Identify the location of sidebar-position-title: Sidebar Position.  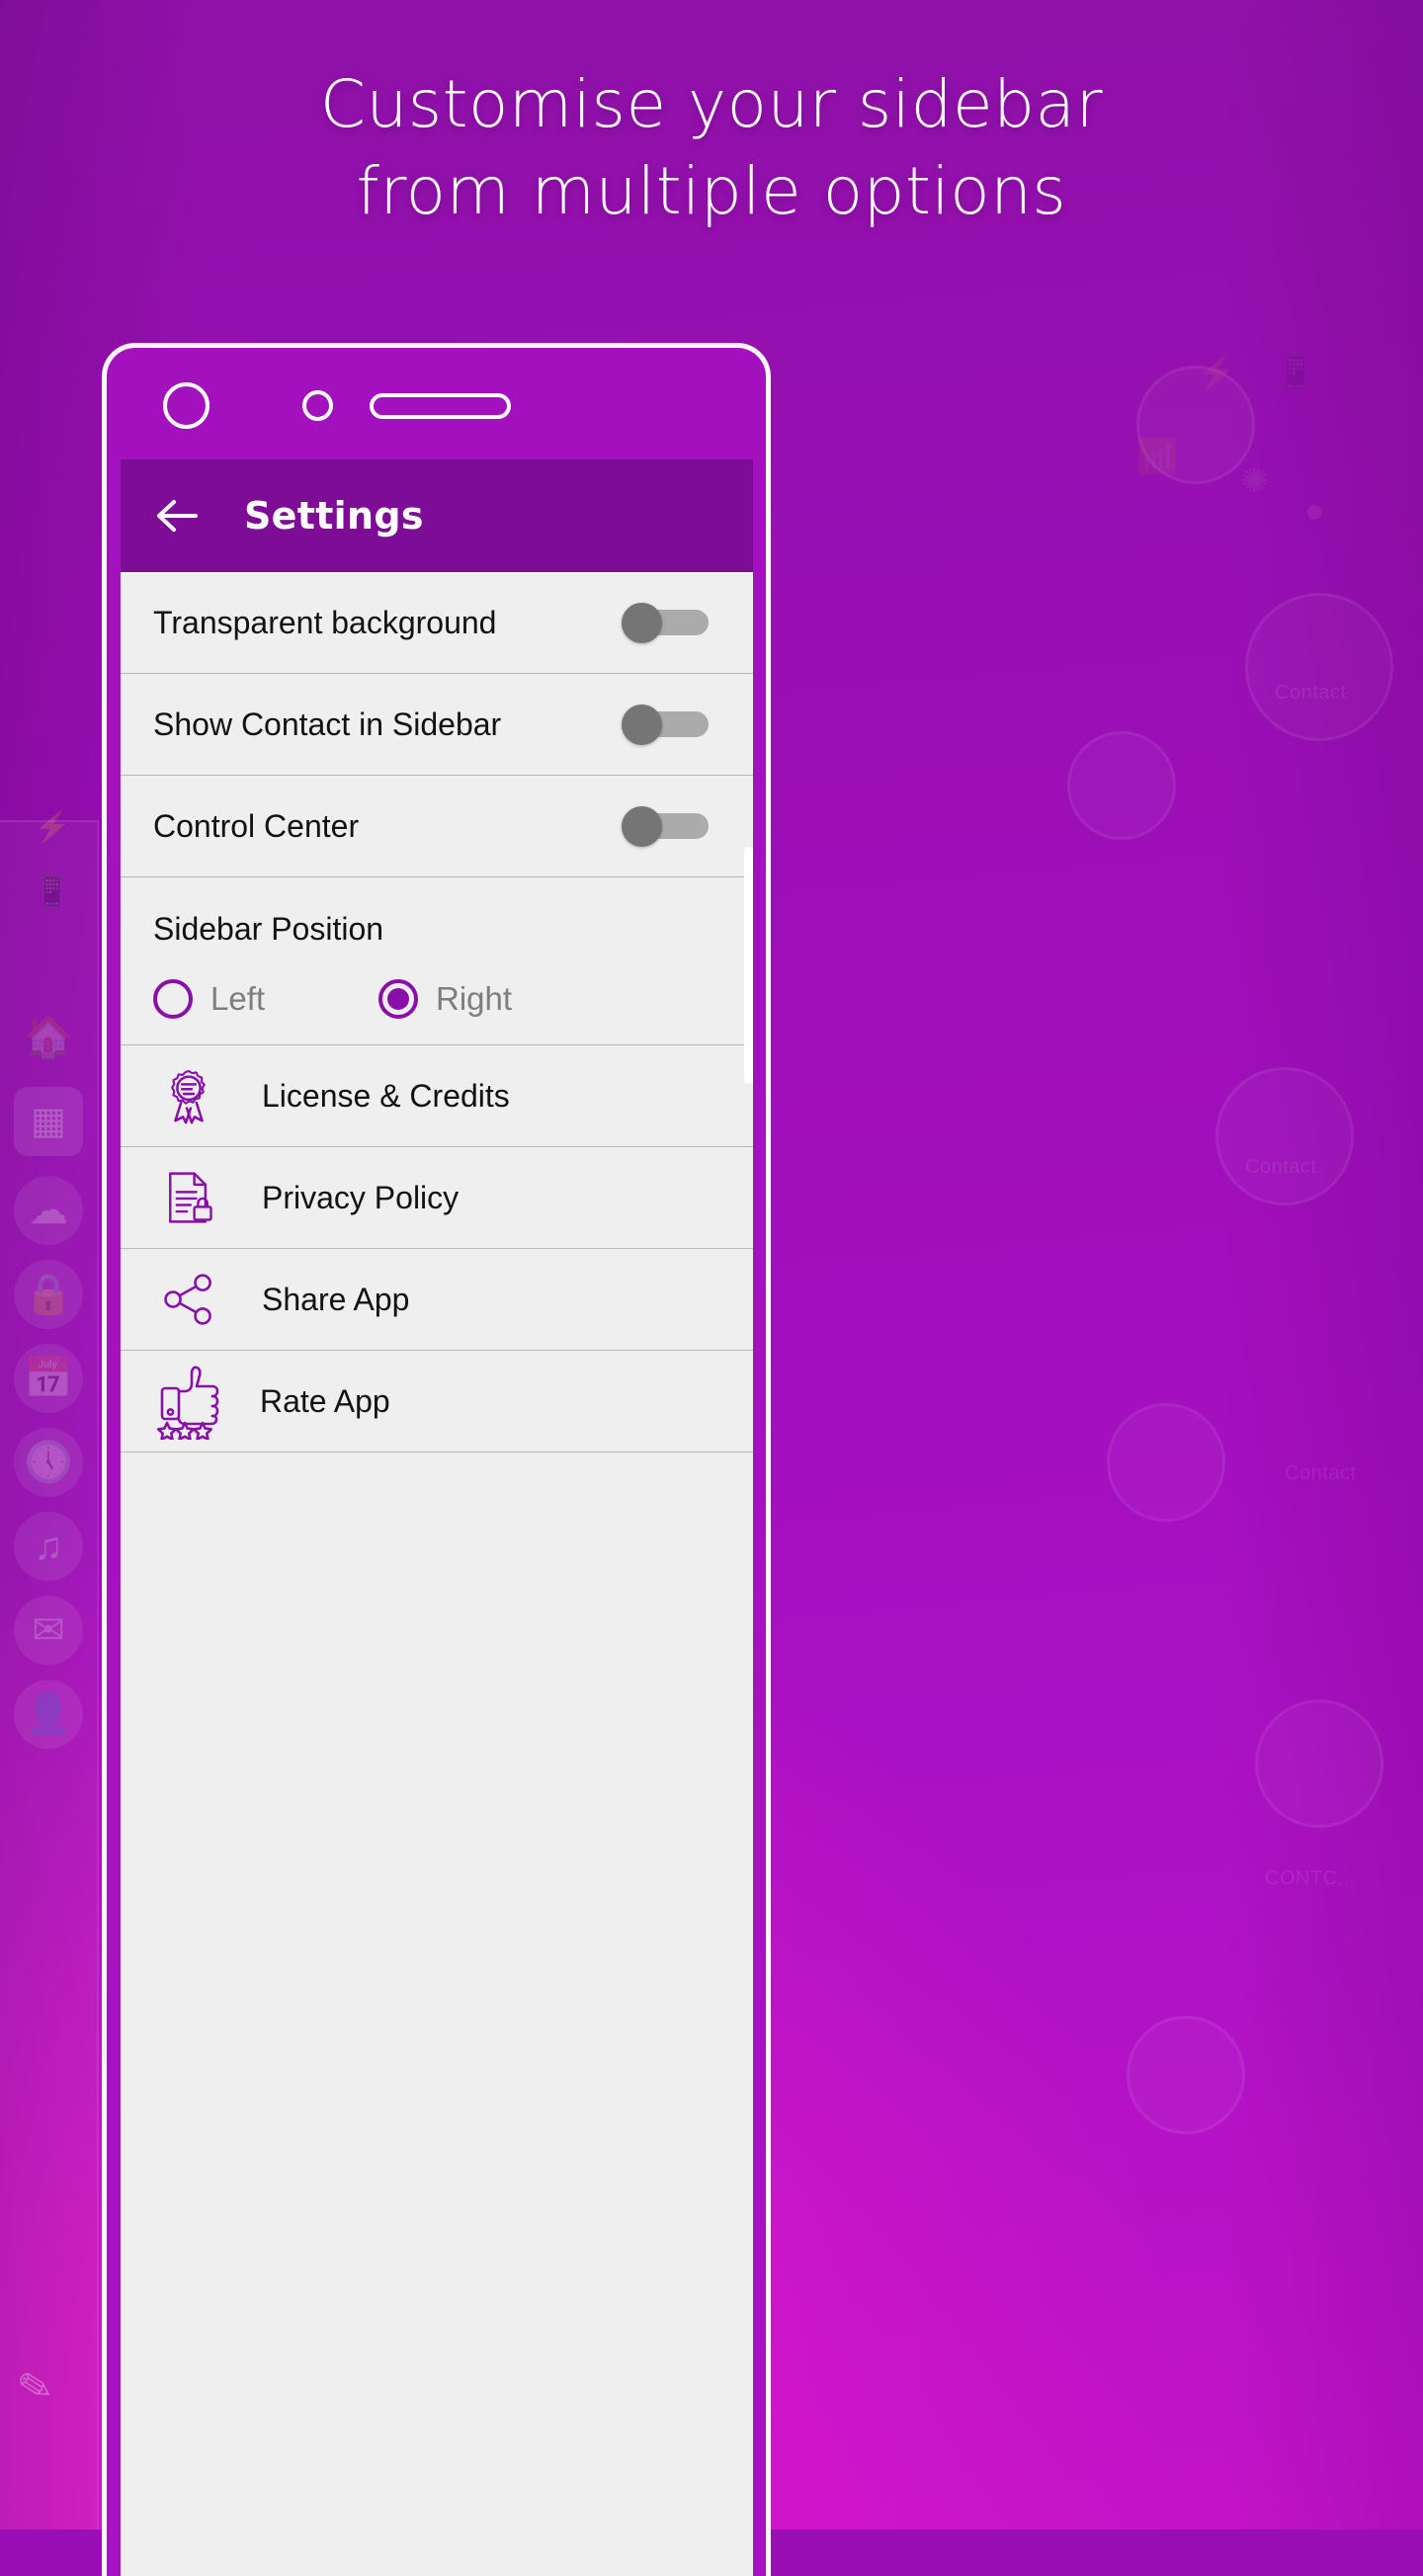
(268, 929).